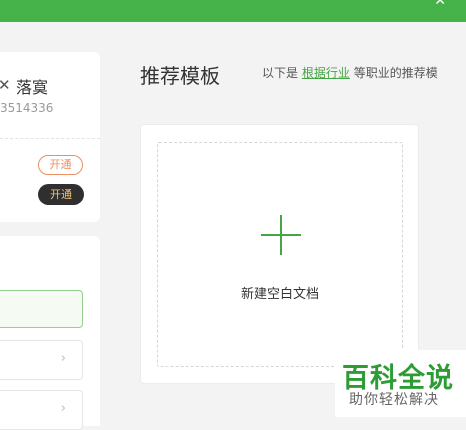 This screenshot has height=430, width=466. Describe the element at coordinates (279, 294) in the screenshot. I see `new-document-label: 新建空白文档` at that location.